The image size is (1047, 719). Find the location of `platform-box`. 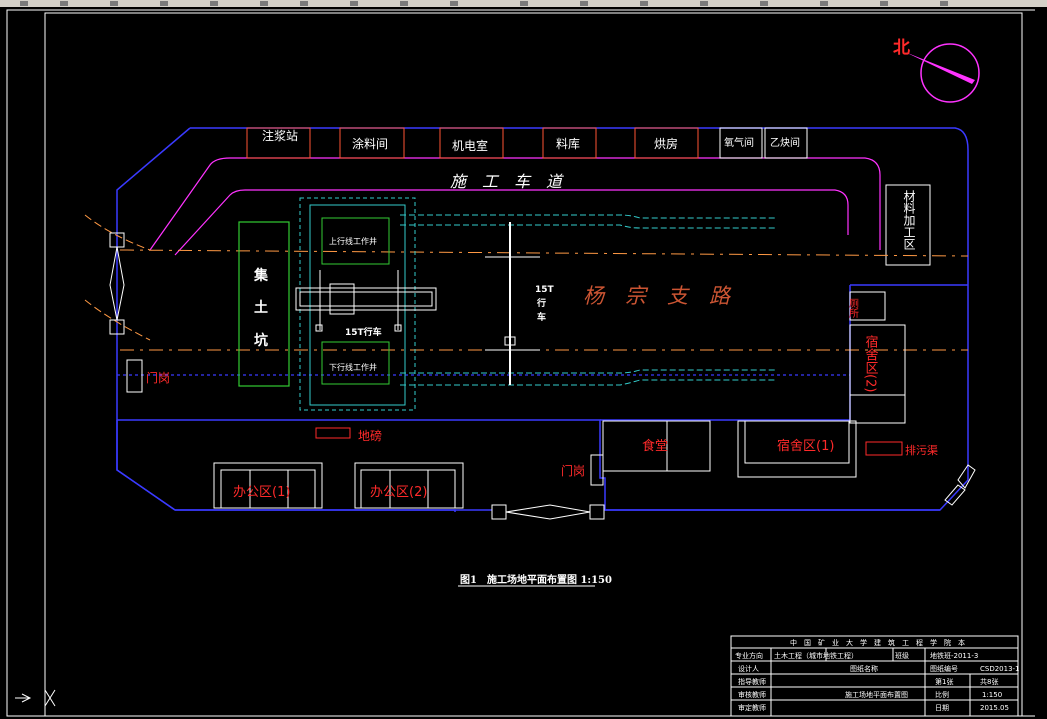

platform-box is located at coordinates (333, 433).